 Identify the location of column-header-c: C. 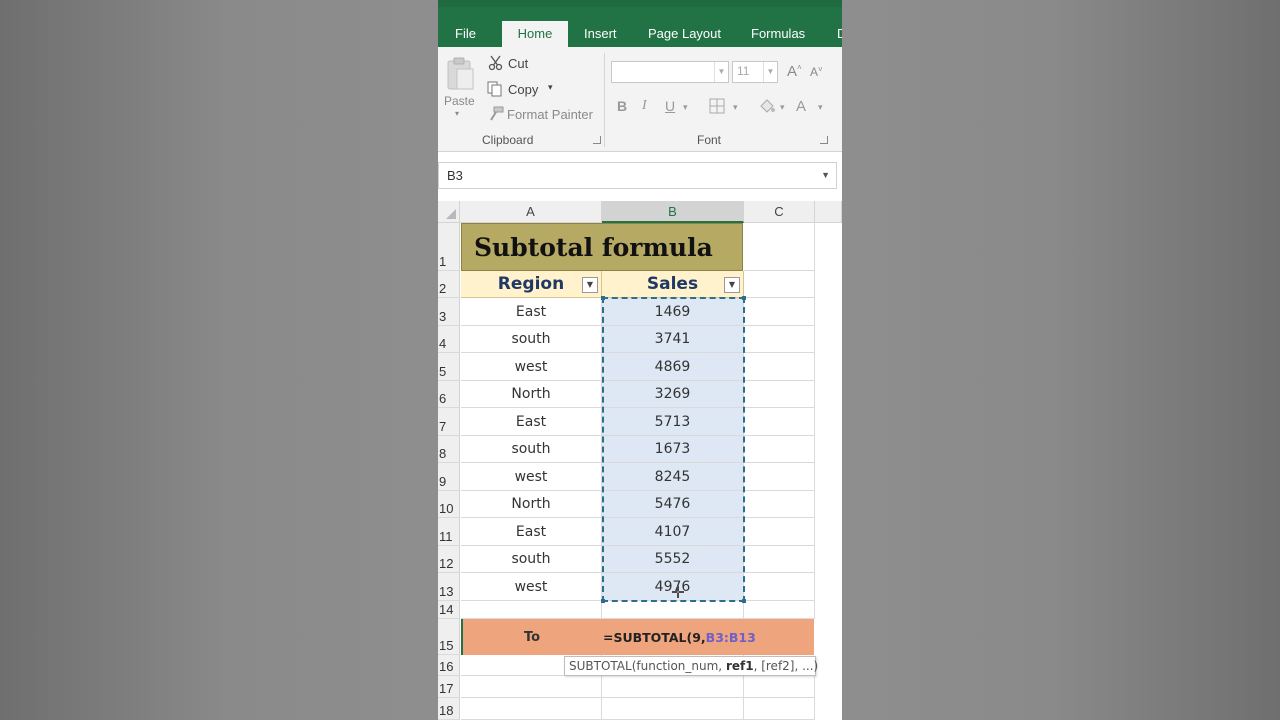
(779, 212).